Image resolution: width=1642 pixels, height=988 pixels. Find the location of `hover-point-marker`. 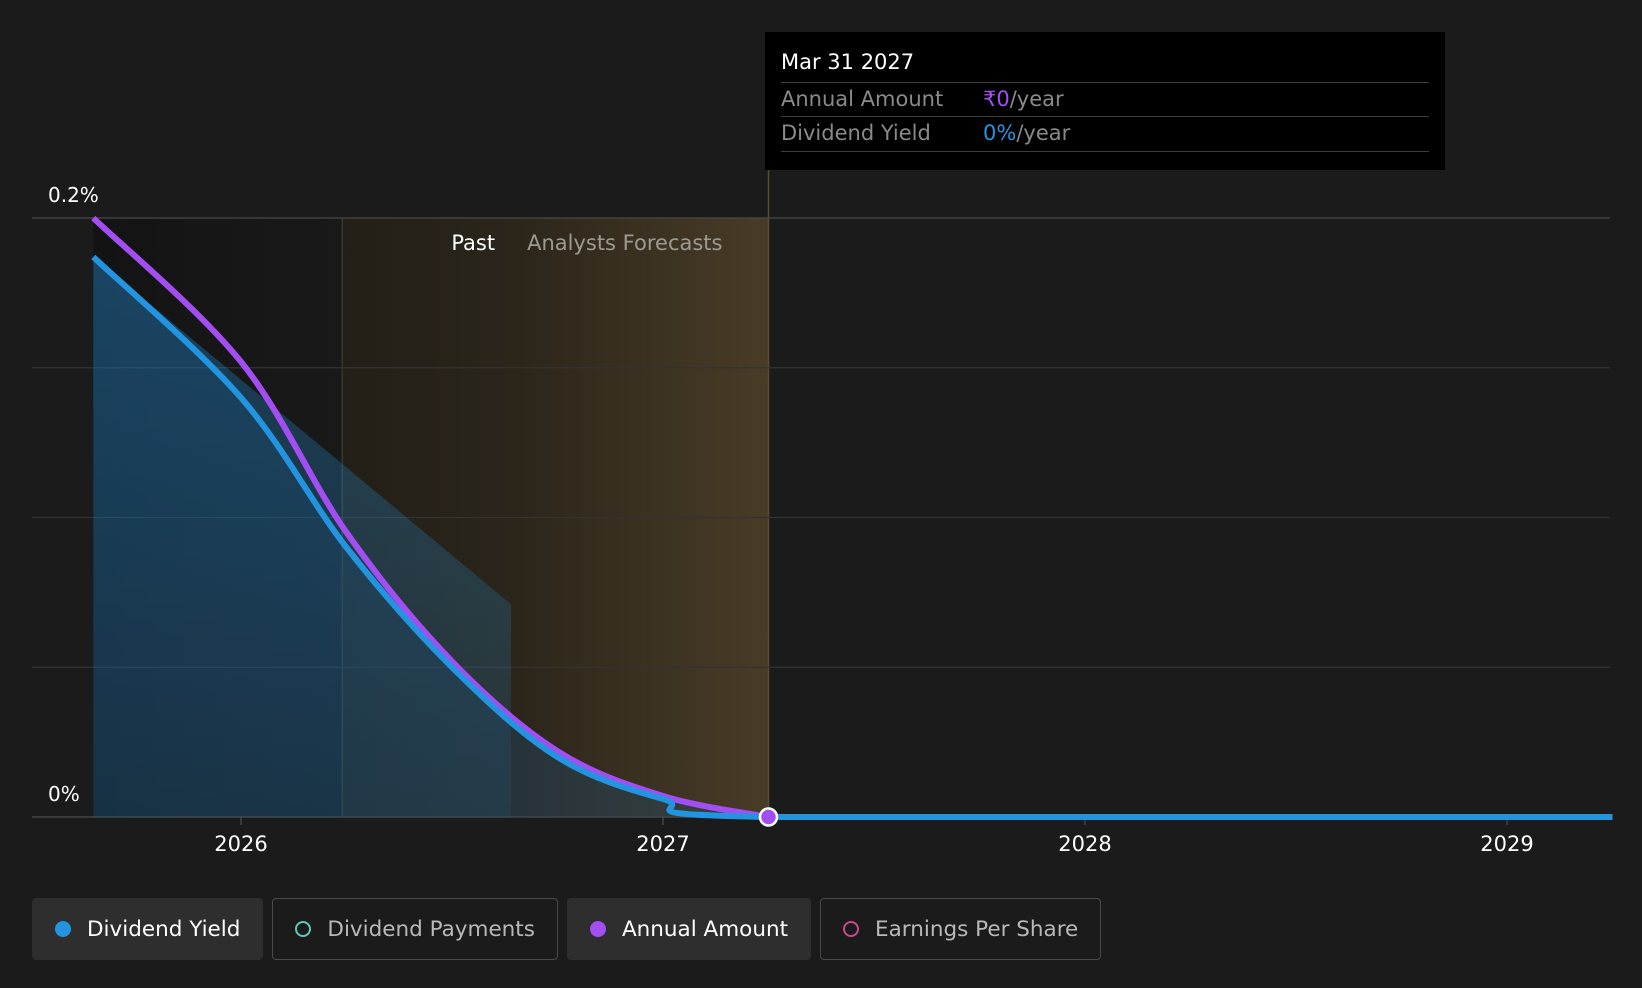

hover-point-marker is located at coordinates (768, 817).